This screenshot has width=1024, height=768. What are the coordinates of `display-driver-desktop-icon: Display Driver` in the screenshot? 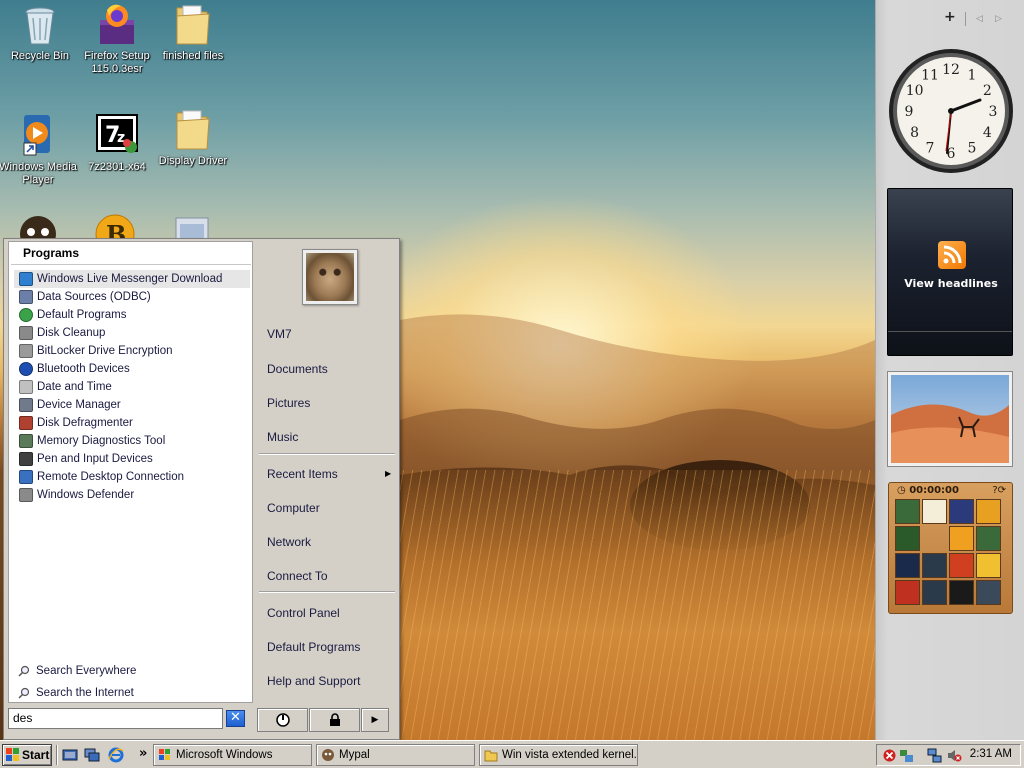 It's located at (193, 137).